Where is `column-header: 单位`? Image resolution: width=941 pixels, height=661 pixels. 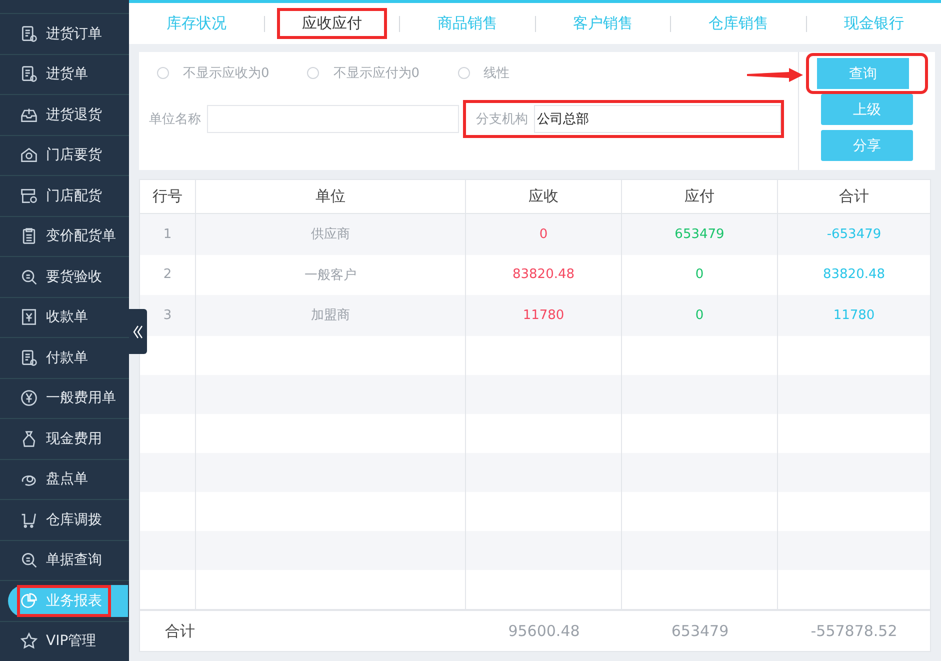
column-header: 单位 is located at coordinates (331, 196).